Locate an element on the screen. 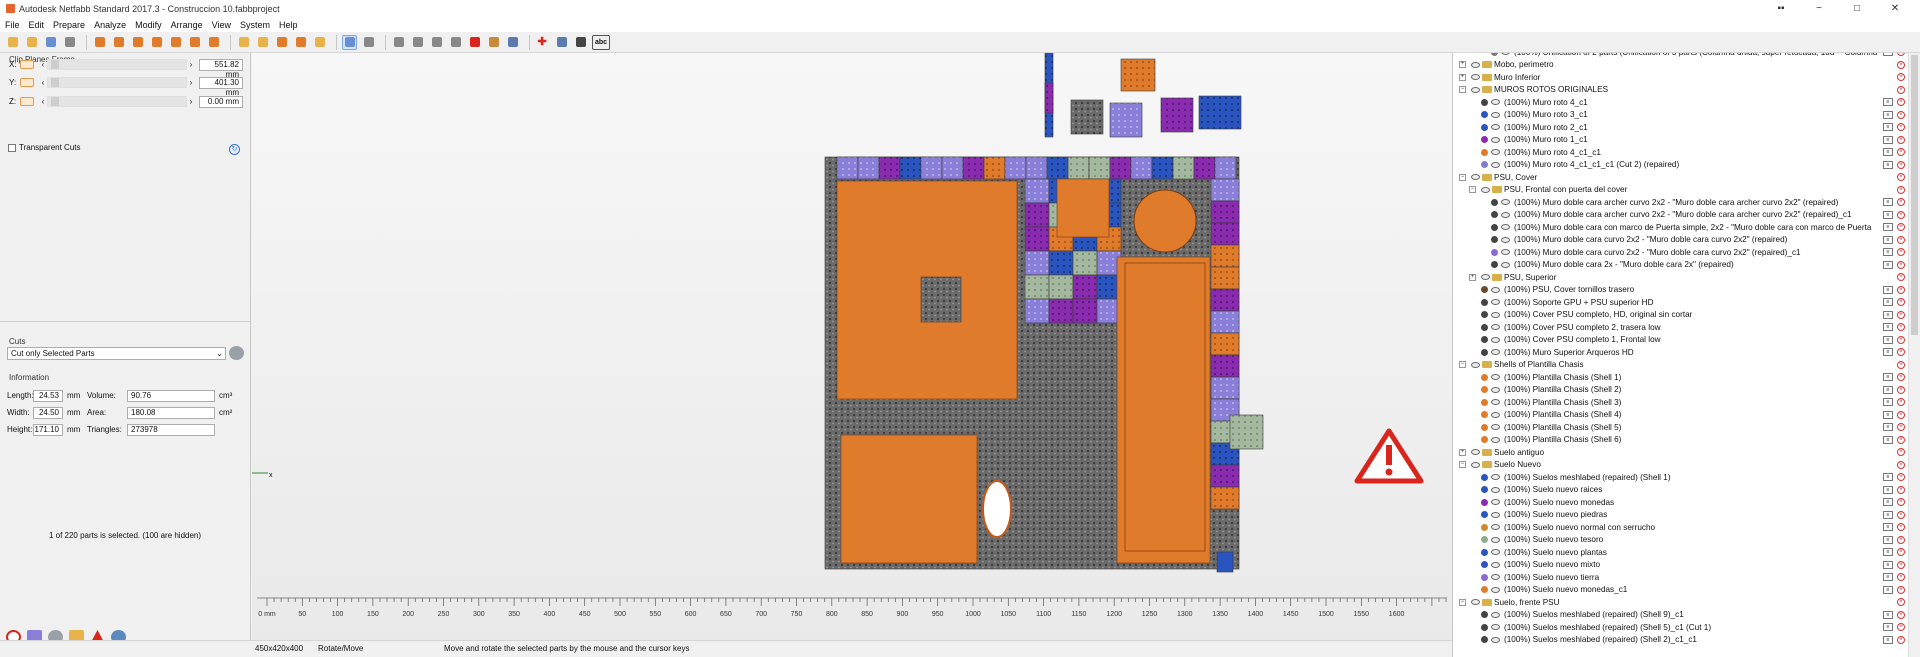  label-icon is located at coordinates (580, 42).